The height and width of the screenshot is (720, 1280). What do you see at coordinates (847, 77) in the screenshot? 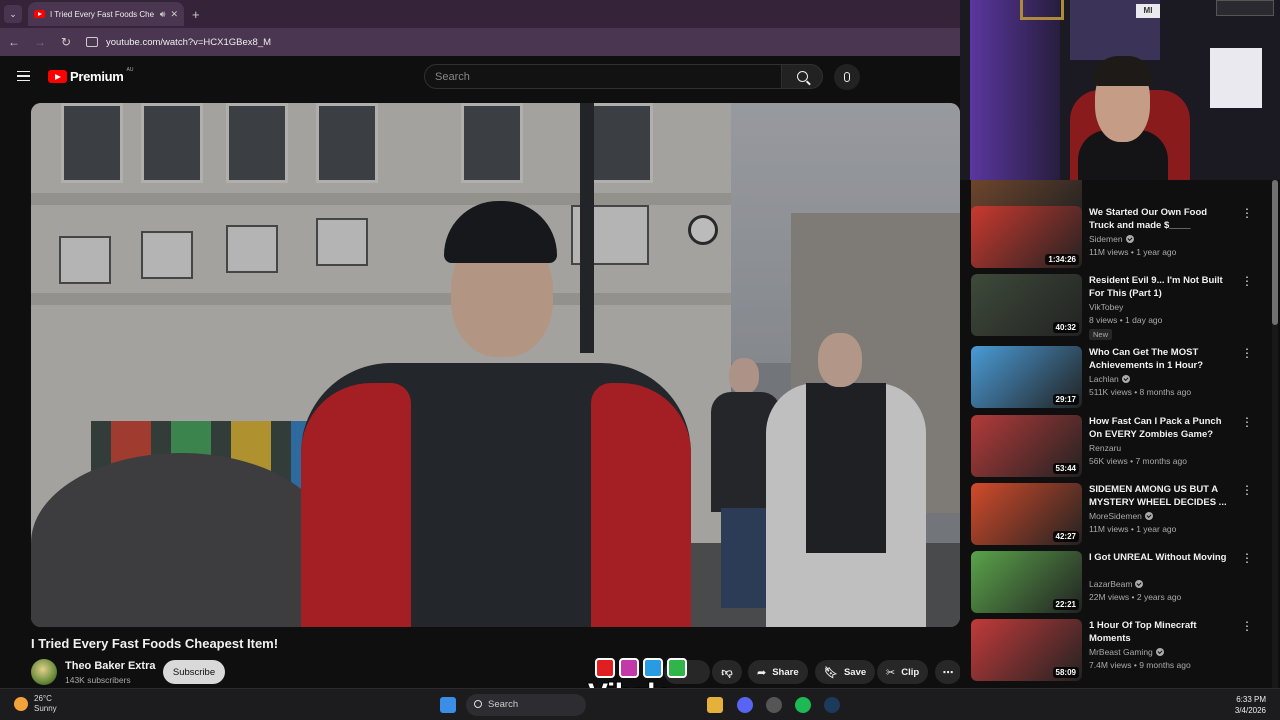
I see `voice-search-button` at bounding box center [847, 77].